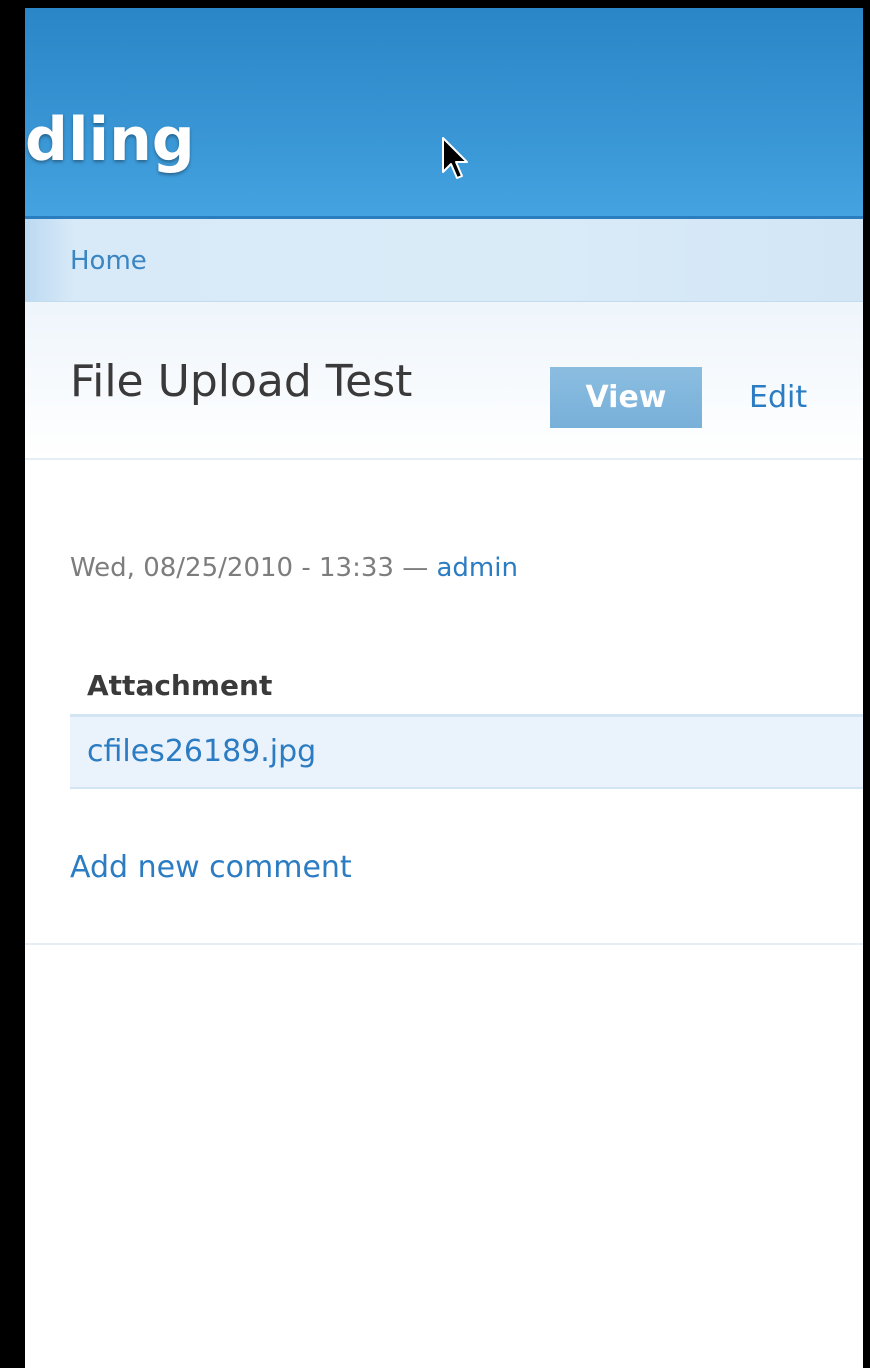  I want to click on submitted-meta: Wed, 08/25/2010 - 13:33 — admin, so click(294, 568).